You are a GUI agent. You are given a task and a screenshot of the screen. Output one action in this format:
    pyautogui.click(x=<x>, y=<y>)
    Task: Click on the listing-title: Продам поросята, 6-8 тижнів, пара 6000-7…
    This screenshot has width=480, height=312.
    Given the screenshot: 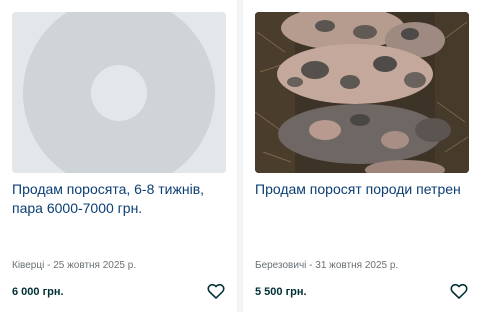 What is the action you would take?
    pyautogui.click(x=119, y=199)
    